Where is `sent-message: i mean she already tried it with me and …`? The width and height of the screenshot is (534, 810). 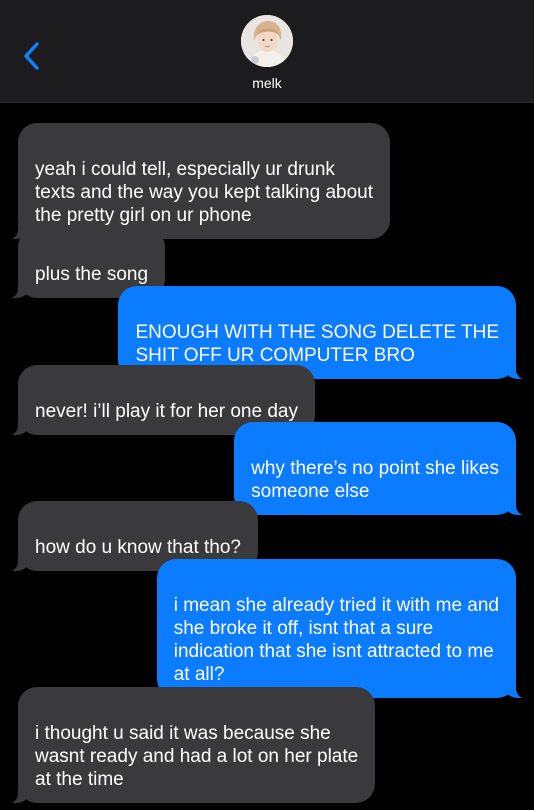
sent-message: i mean she already tried it with me and … is located at coordinates (342, 628).